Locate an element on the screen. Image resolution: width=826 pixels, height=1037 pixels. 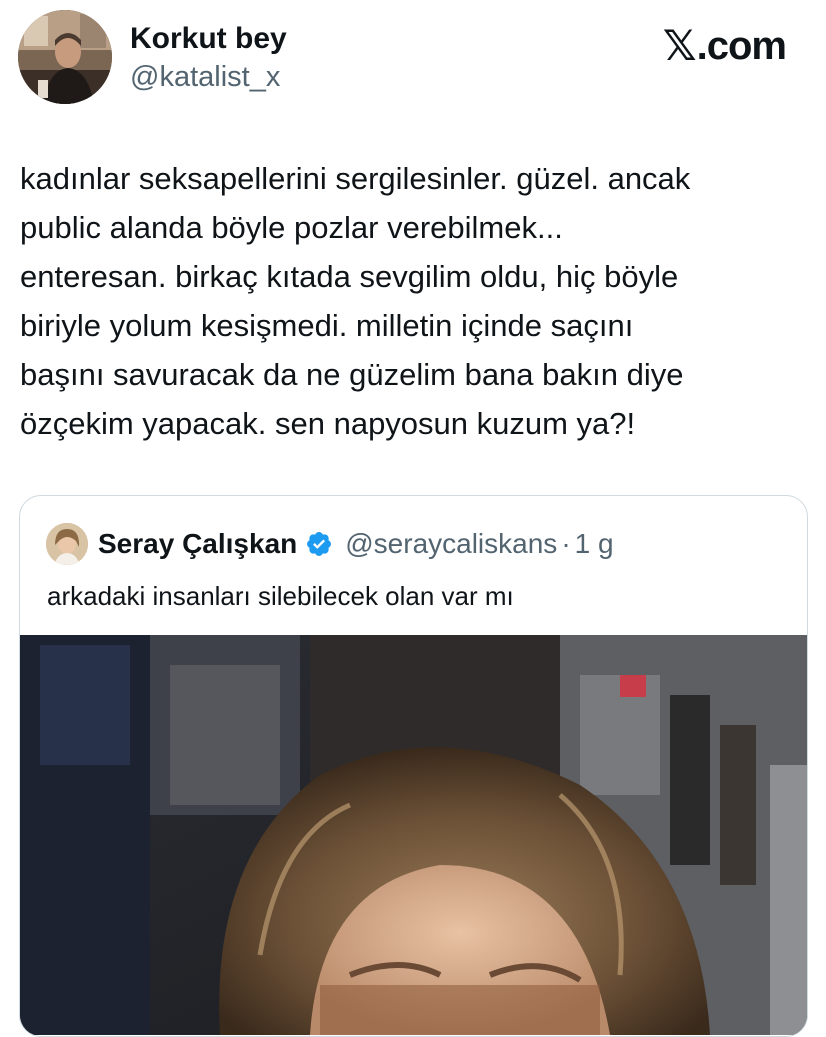
verified-badge-icon is located at coordinates (319, 544).